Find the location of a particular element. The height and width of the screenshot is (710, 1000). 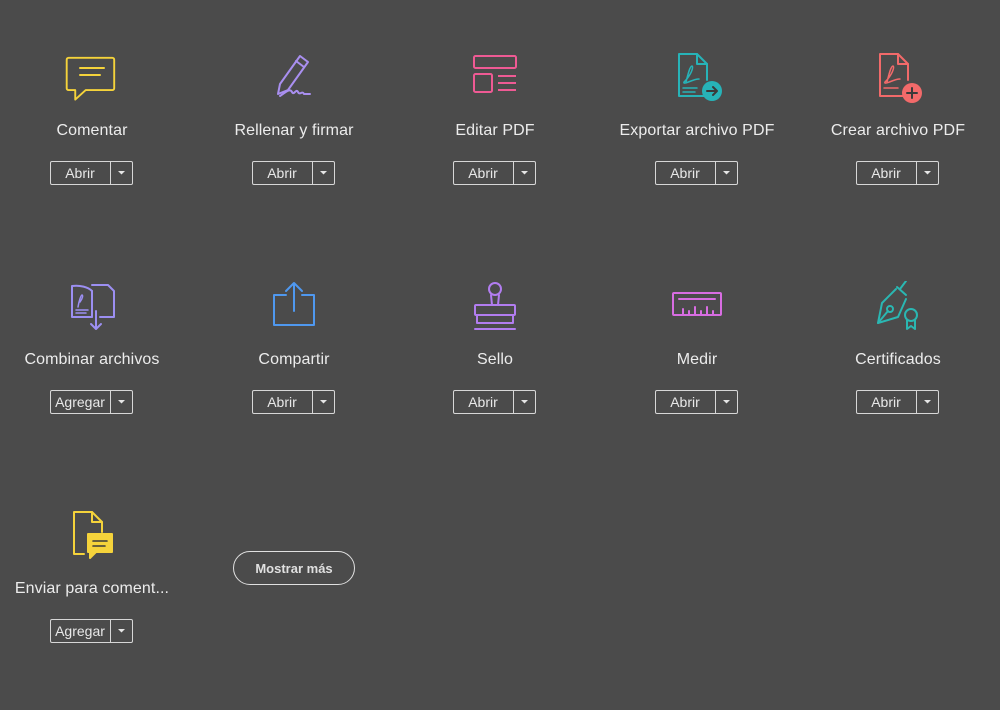

tool-label: Certificados is located at coordinates (898, 359).